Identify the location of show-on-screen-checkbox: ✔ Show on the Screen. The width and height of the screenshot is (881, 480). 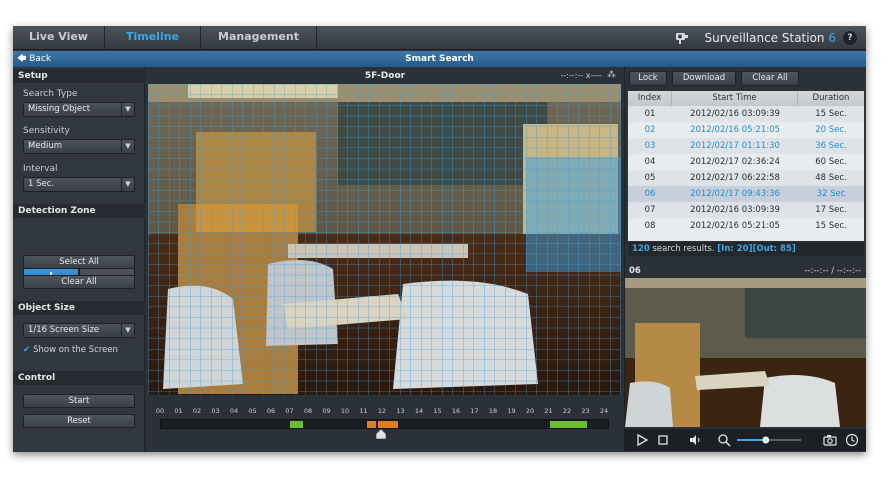
(70, 350).